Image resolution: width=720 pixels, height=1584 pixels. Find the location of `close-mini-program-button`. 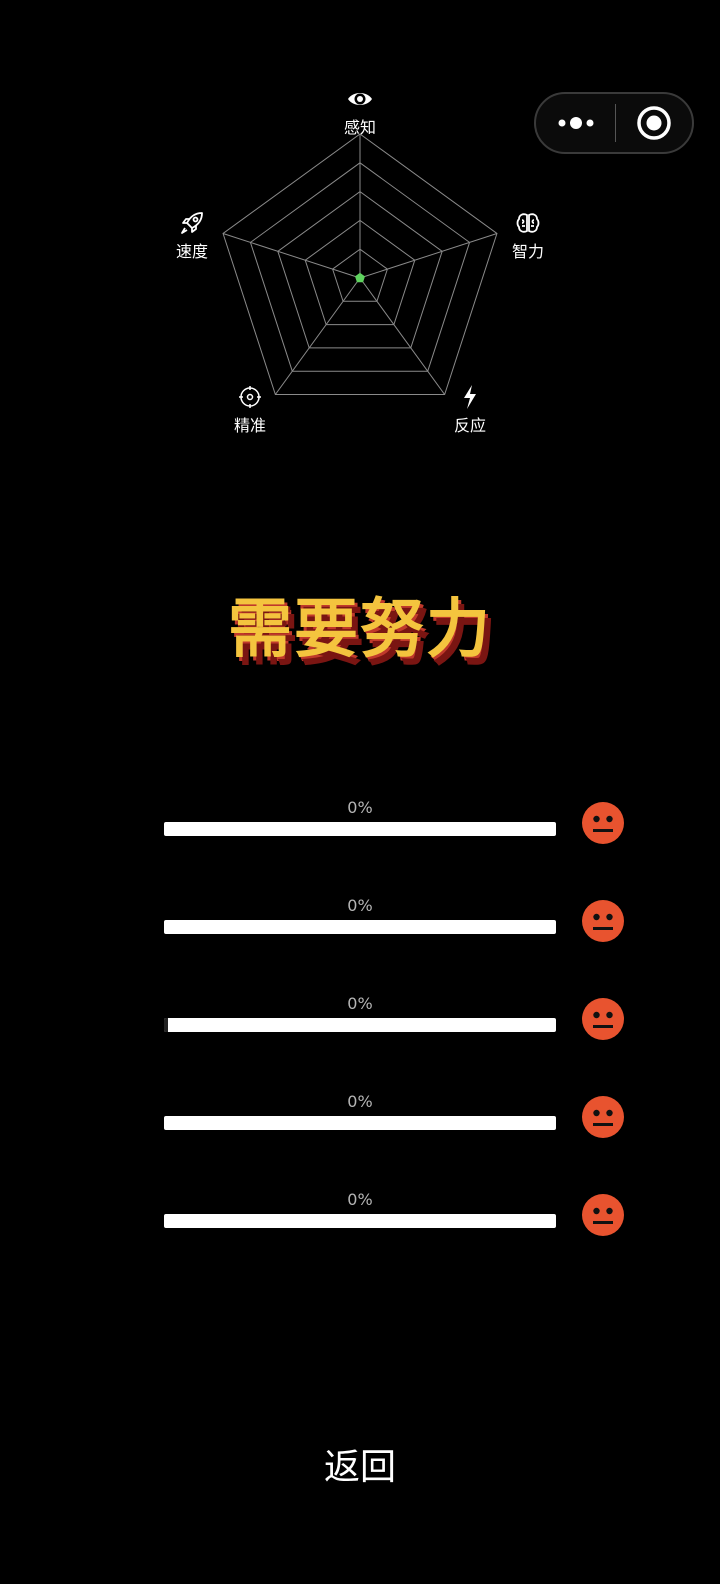

close-mini-program-button is located at coordinates (654, 123).